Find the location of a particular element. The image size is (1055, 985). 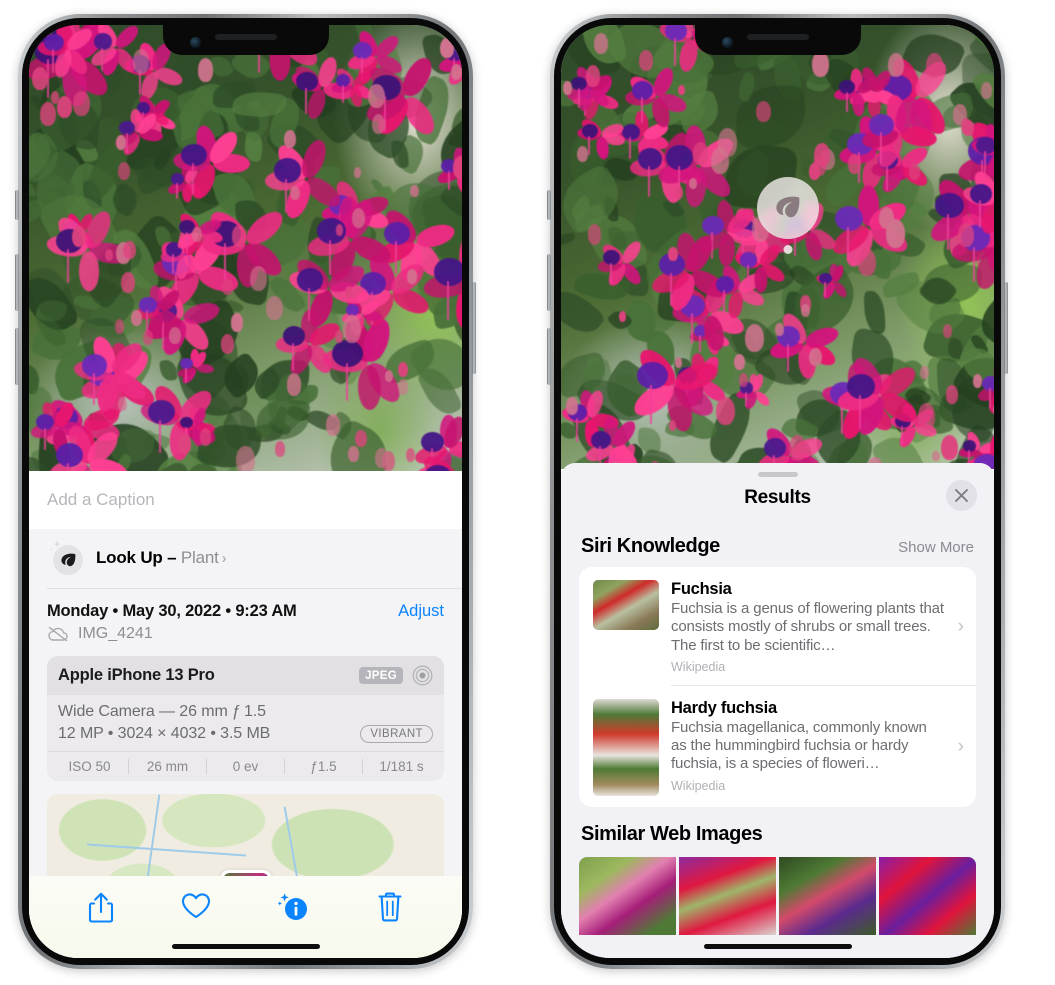

camera-header: Apple iPhone 13 Pro JPEG is located at coordinates (245, 675).